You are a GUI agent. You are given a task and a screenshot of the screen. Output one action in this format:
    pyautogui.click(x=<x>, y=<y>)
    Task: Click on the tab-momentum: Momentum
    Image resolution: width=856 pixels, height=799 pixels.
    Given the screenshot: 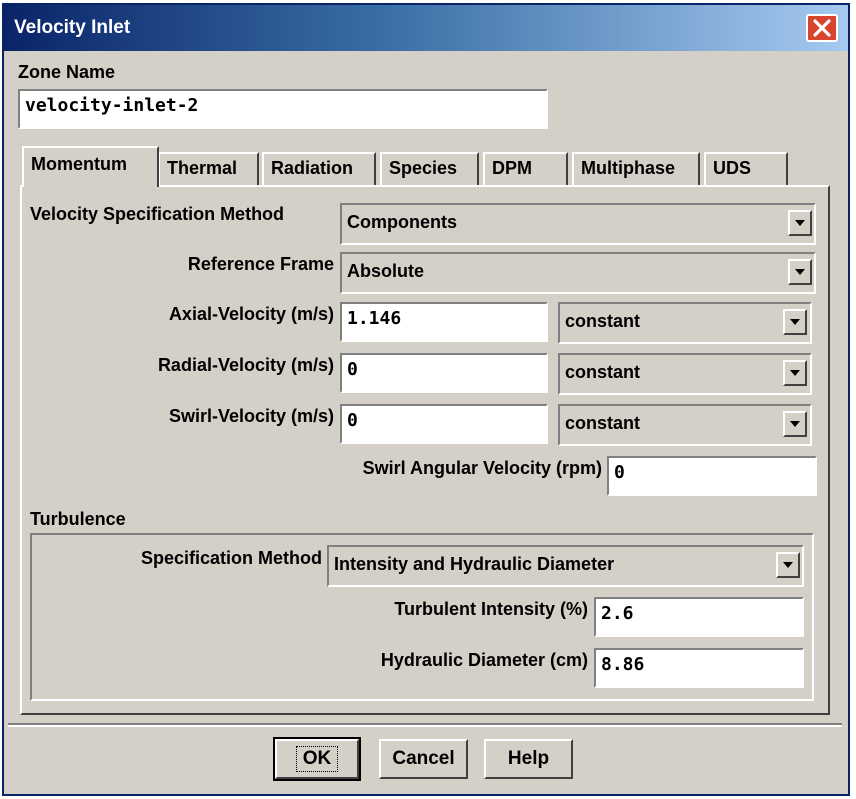 What is the action you would take?
    pyautogui.click(x=90, y=166)
    